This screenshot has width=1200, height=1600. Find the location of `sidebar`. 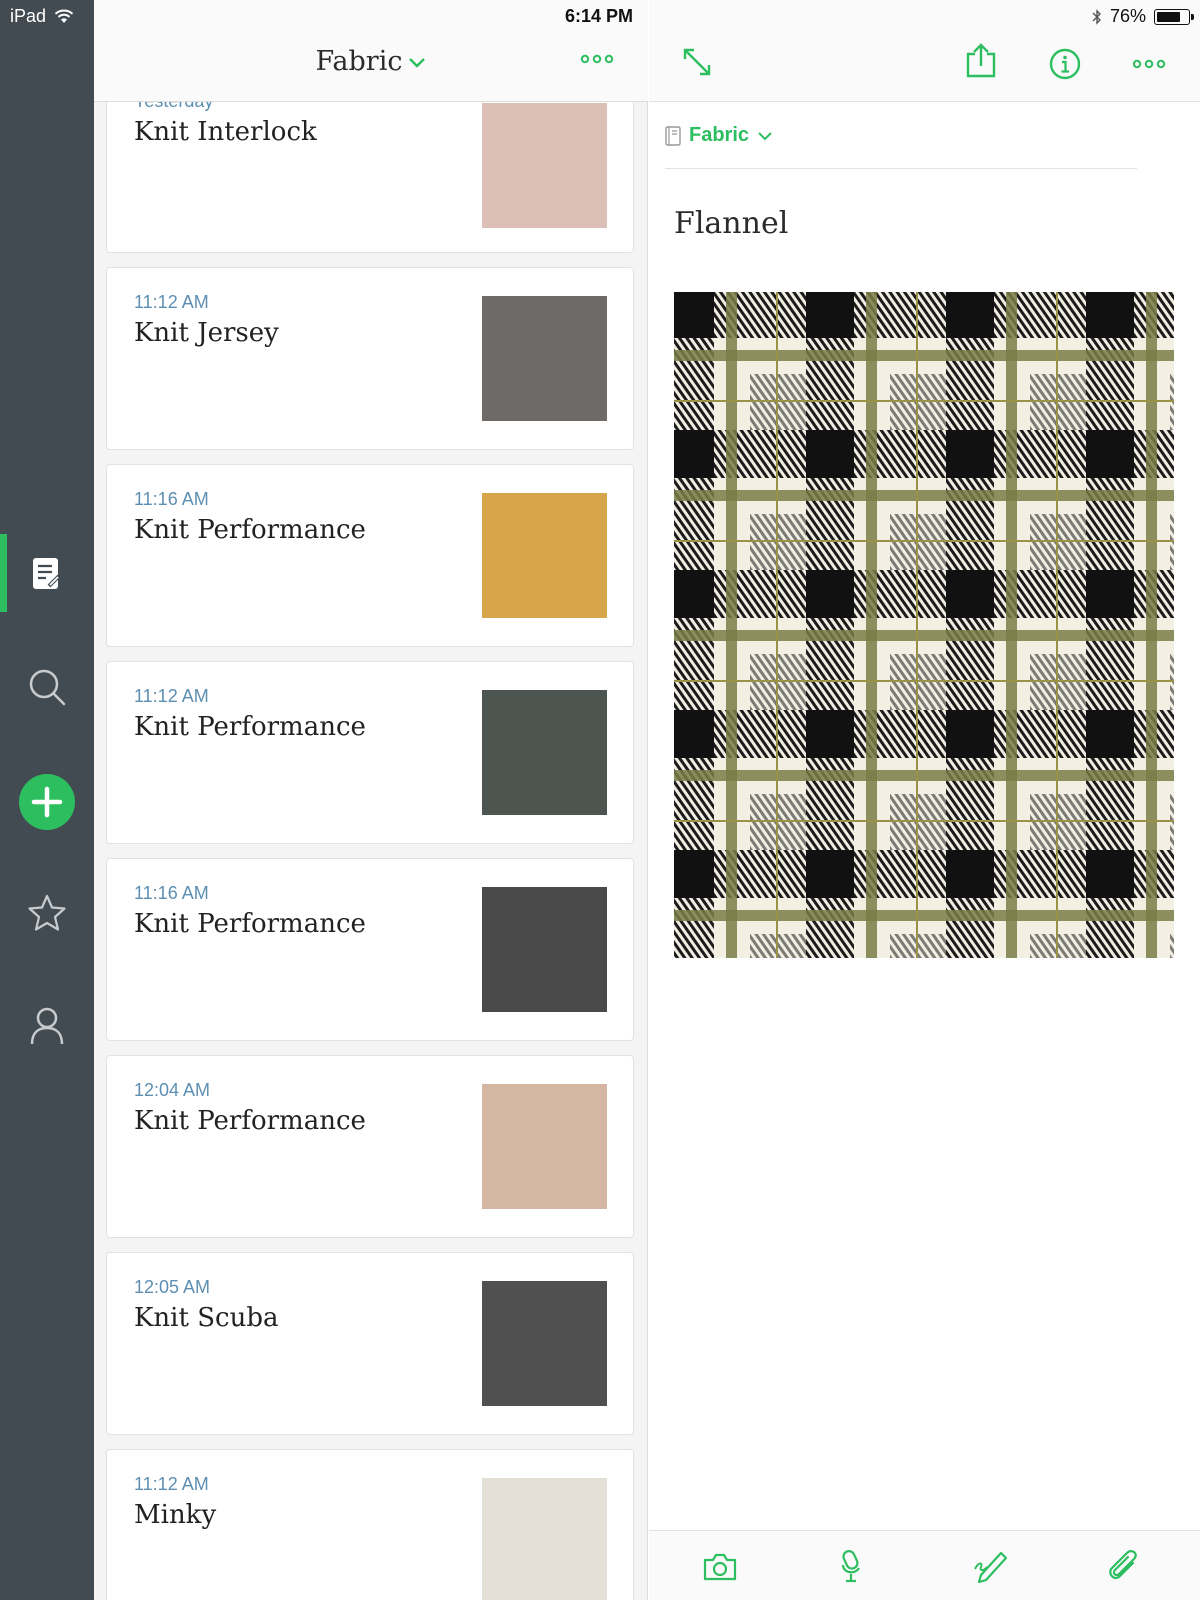

sidebar is located at coordinates (47, 800).